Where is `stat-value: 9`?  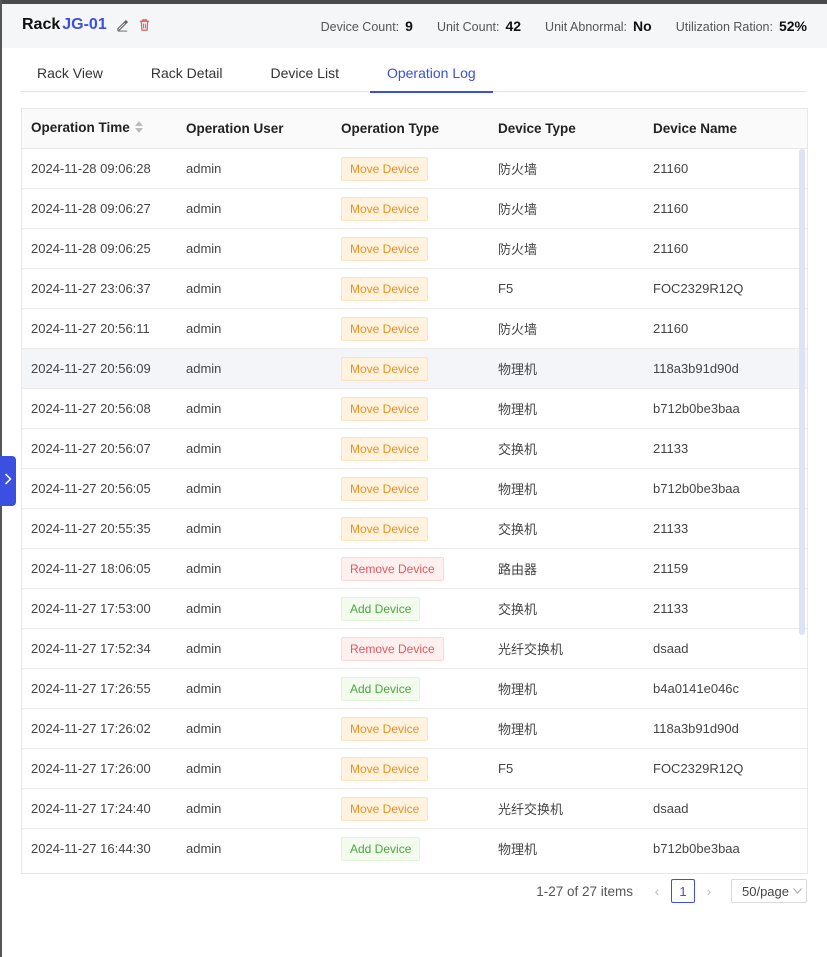 stat-value: 9 is located at coordinates (409, 26).